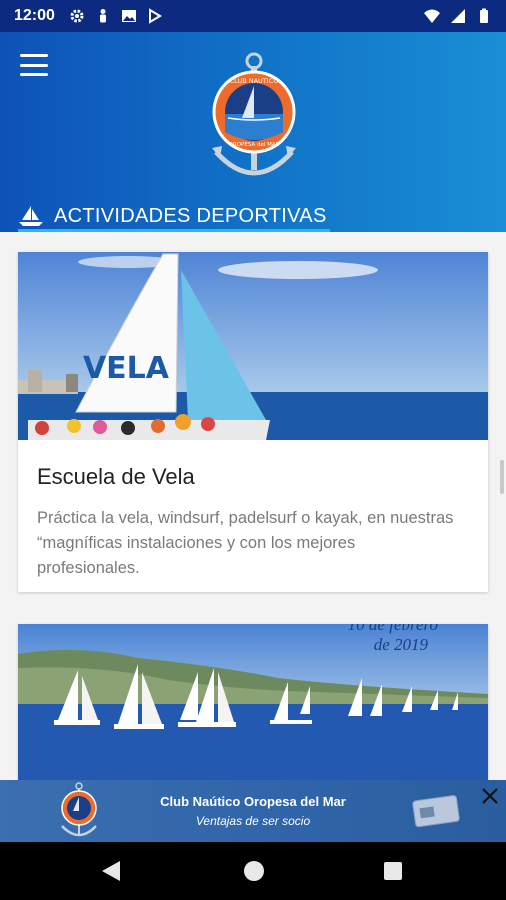  What do you see at coordinates (254, 145) in the screenshot?
I see `logo-bottom-text: OROPESA del MAR` at bounding box center [254, 145].